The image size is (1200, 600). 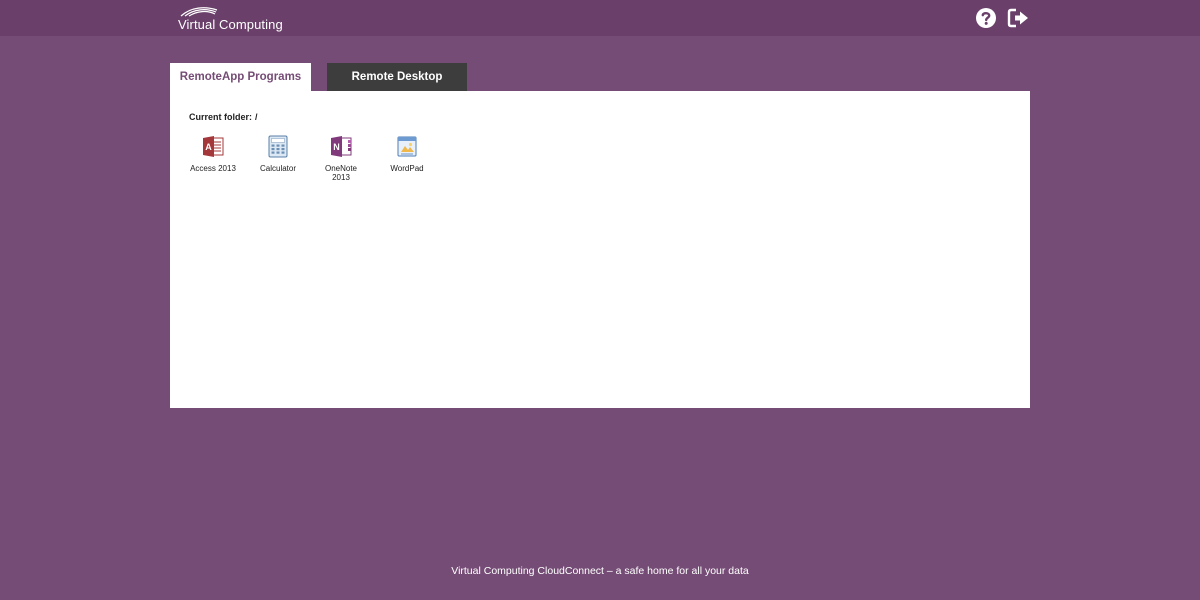 What do you see at coordinates (240, 77) in the screenshot?
I see `tab-remoteapp-programs: RemoteApp Programs` at bounding box center [240, 77].